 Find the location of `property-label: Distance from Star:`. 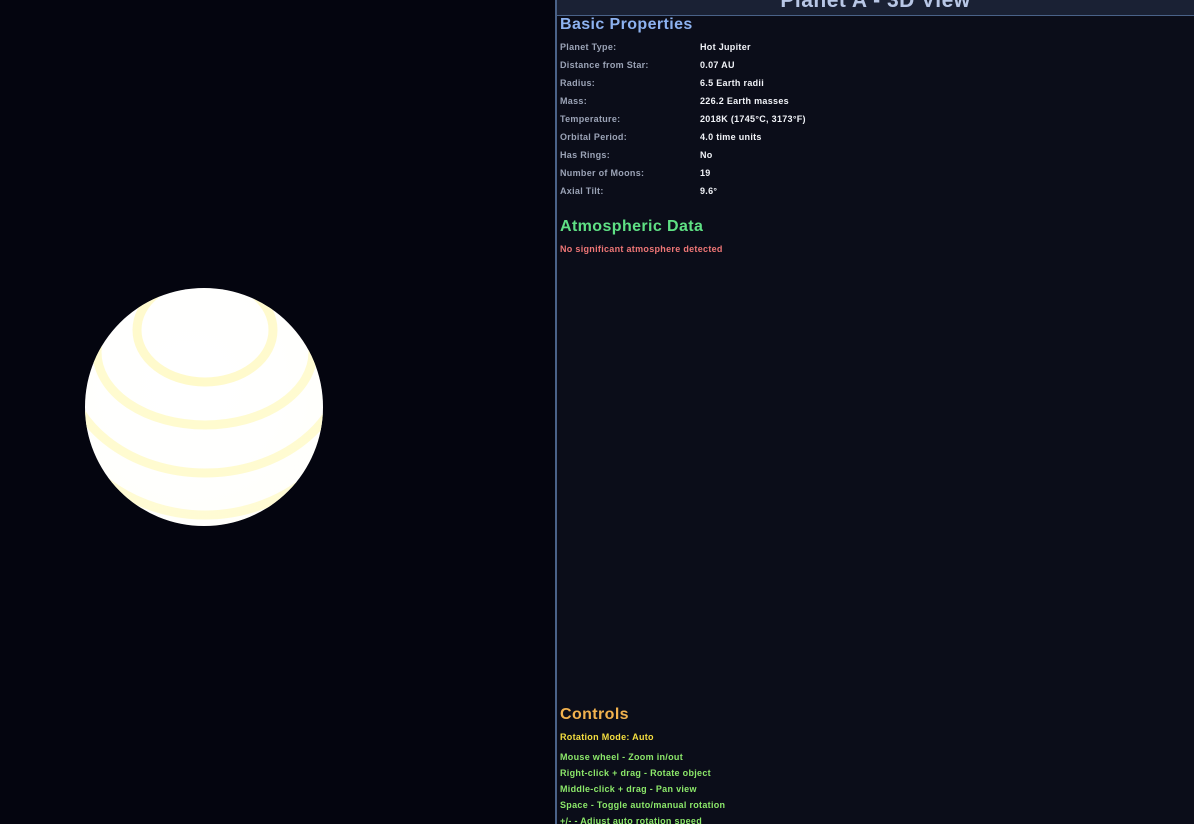

property-label: Distance from Star: is located at coordinates (604, 65).